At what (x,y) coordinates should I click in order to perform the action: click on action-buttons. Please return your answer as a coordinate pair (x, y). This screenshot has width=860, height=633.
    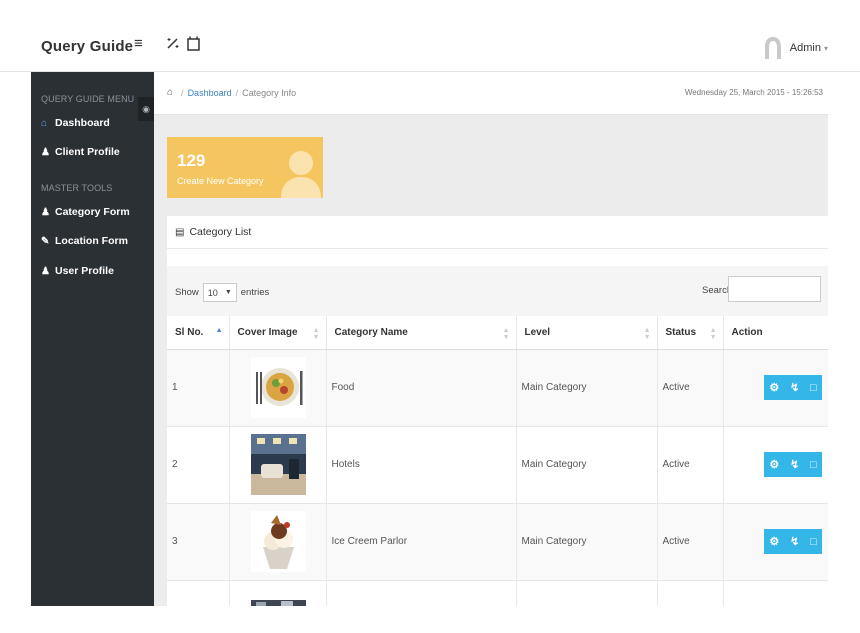
    Looking at the image, I should click on (793, 605).